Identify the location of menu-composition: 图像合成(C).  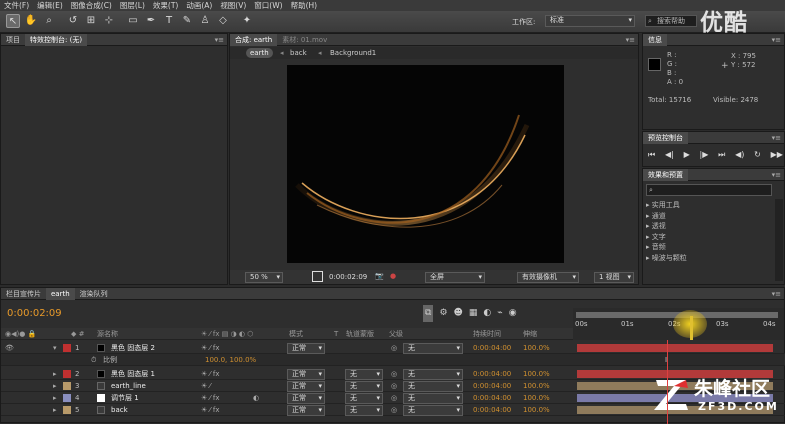
(91, 5).